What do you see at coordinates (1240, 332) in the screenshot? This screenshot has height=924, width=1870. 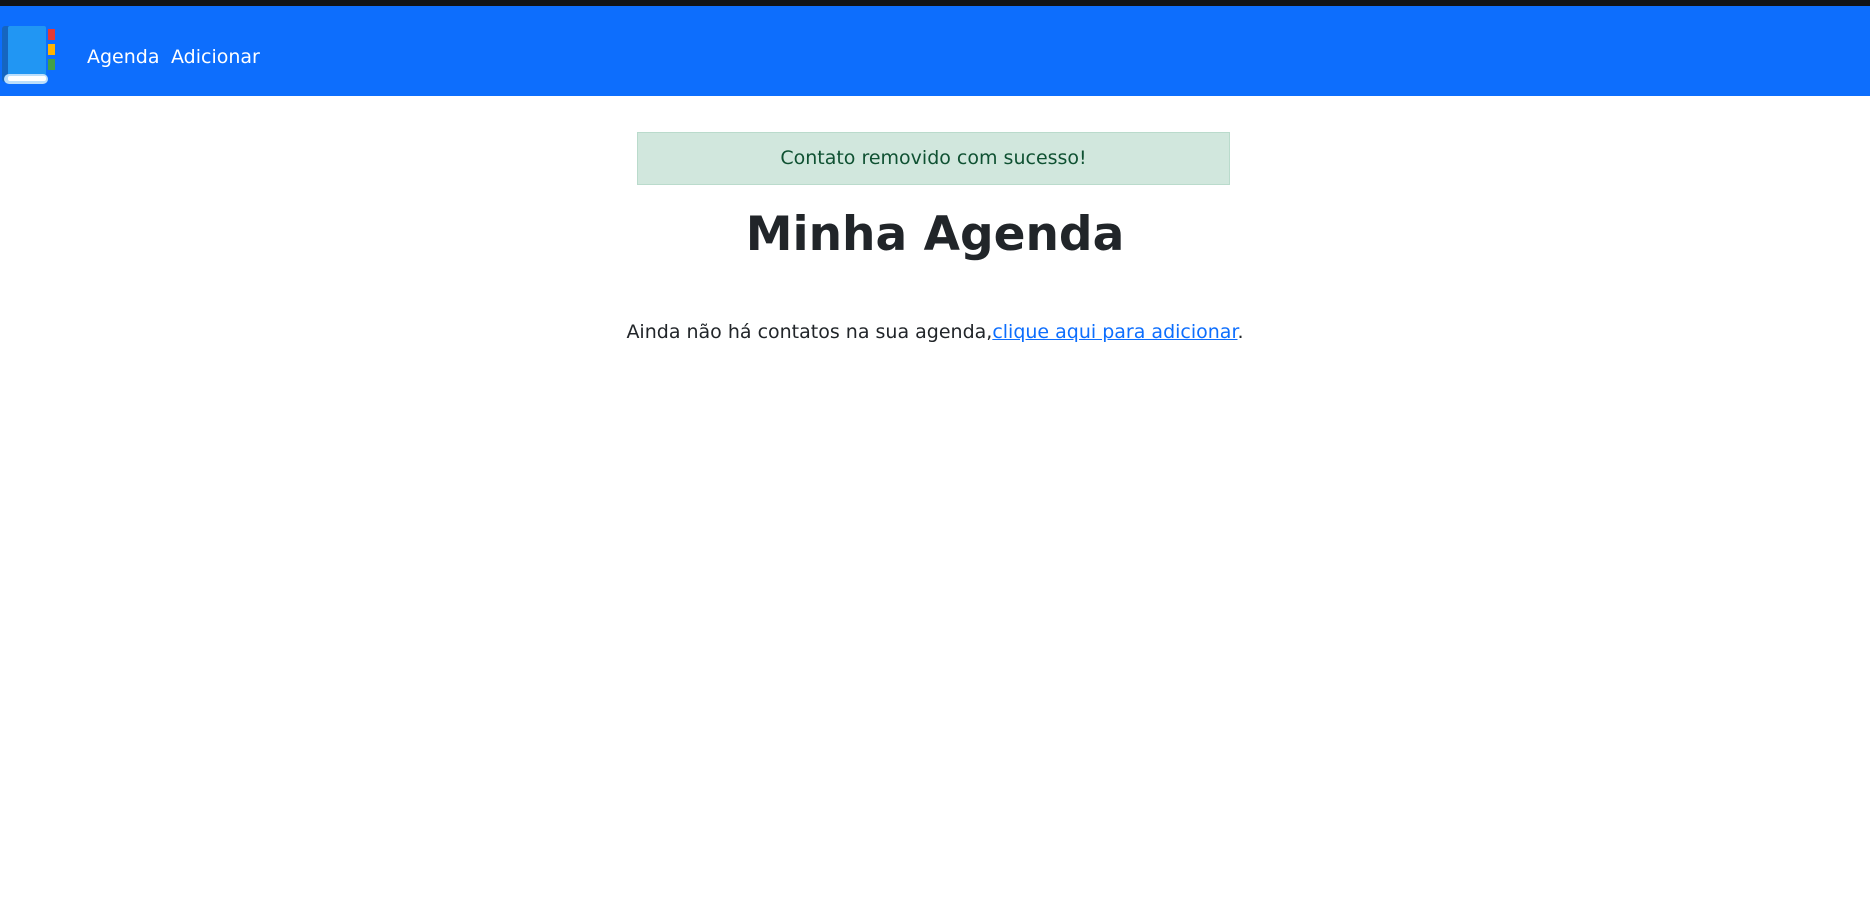 I see `empty-state-suffix: .` at bounding box center [1240, 332].